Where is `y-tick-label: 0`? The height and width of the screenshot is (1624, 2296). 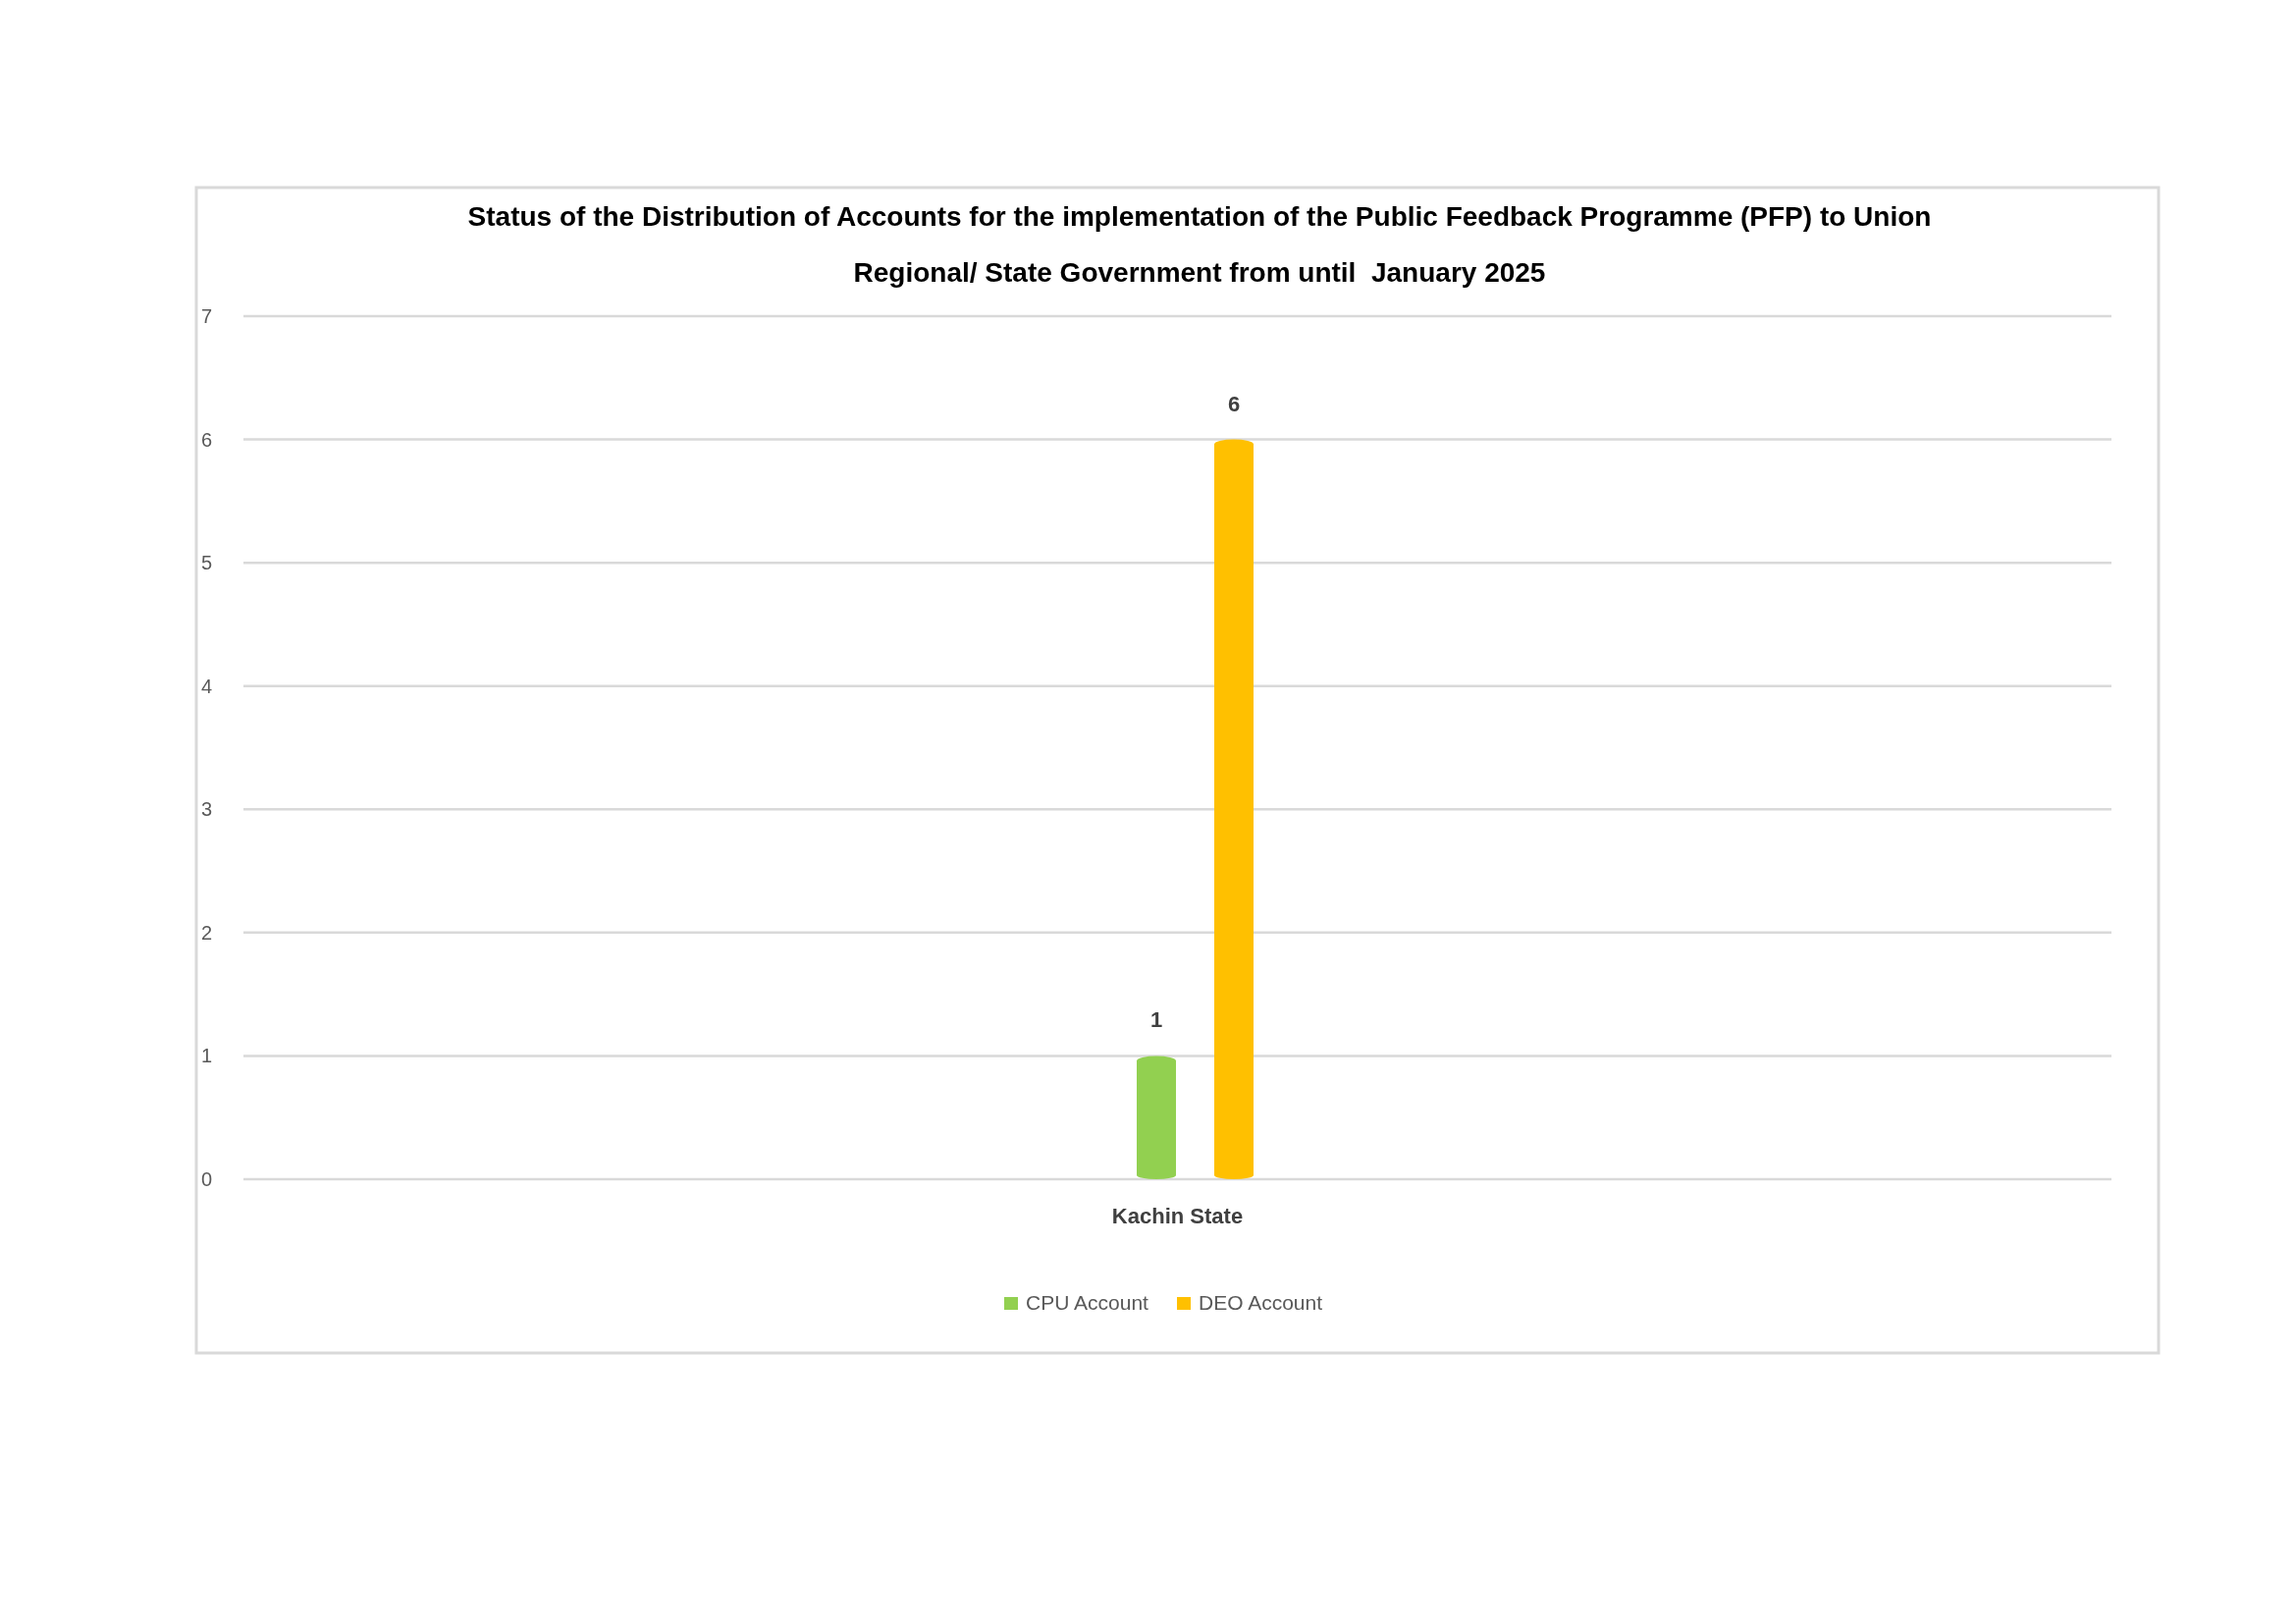 y-tick-label: 0 is located at coordinates (207, 1179).